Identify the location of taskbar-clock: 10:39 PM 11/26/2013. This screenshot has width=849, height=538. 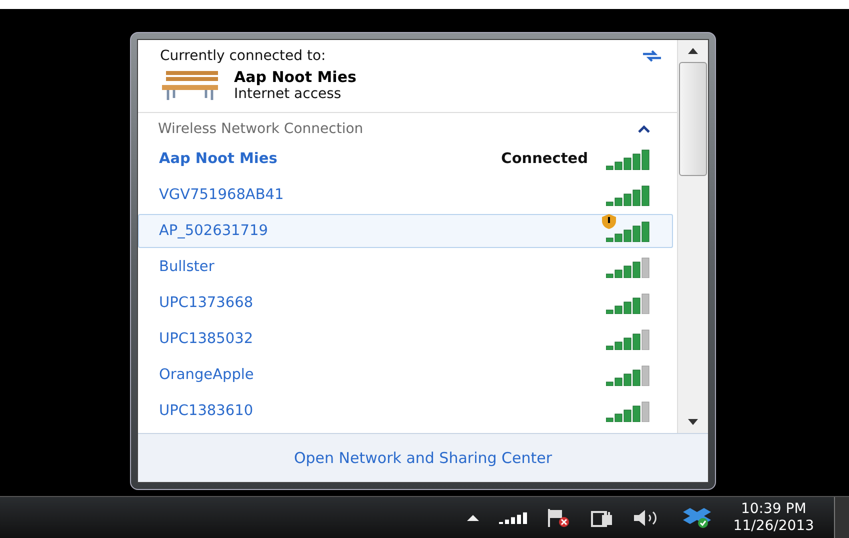
(773, 517).